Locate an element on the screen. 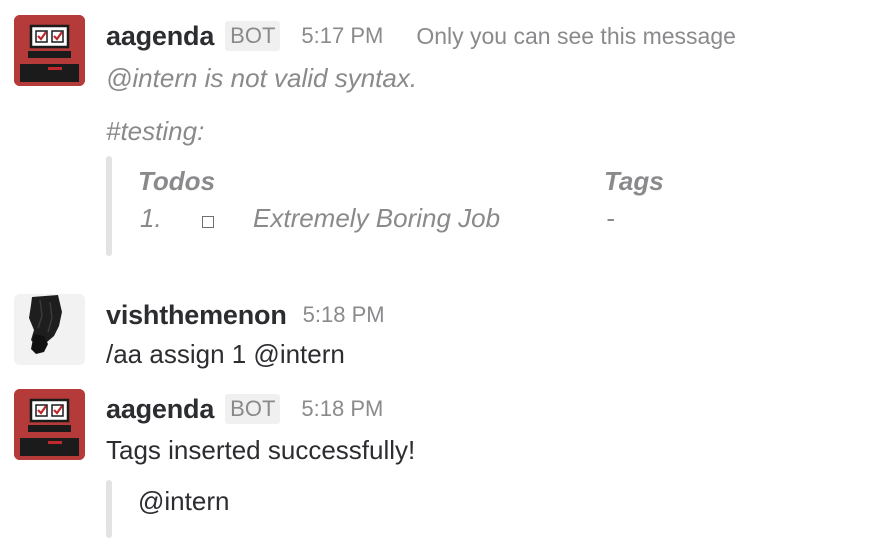 This screenshot has width=882, height=554. user-avatar is located at coordinates (49, 329).